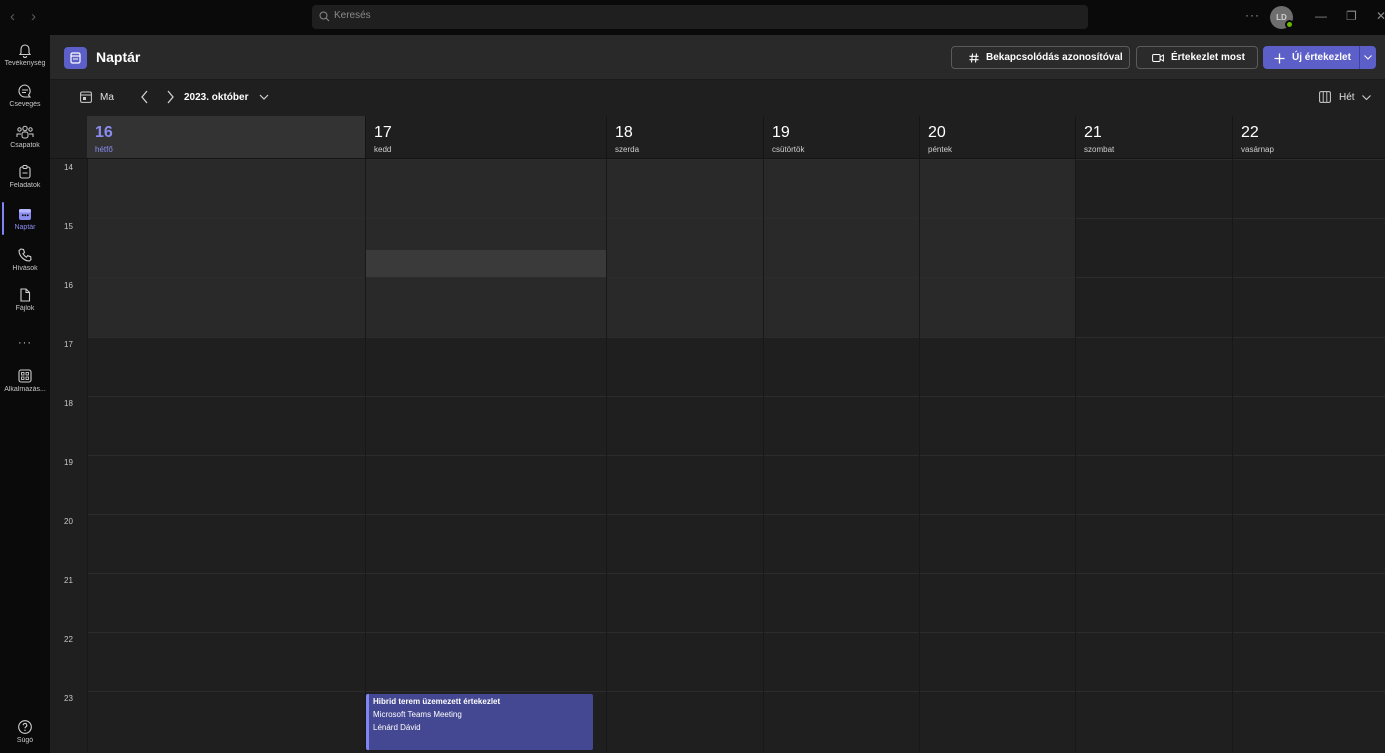 The image size is (1385, 753). Describe the element at coordinates (1309, 137) in the screenshot. I see `day-header-sunday: 22 vasárnap` at that location.